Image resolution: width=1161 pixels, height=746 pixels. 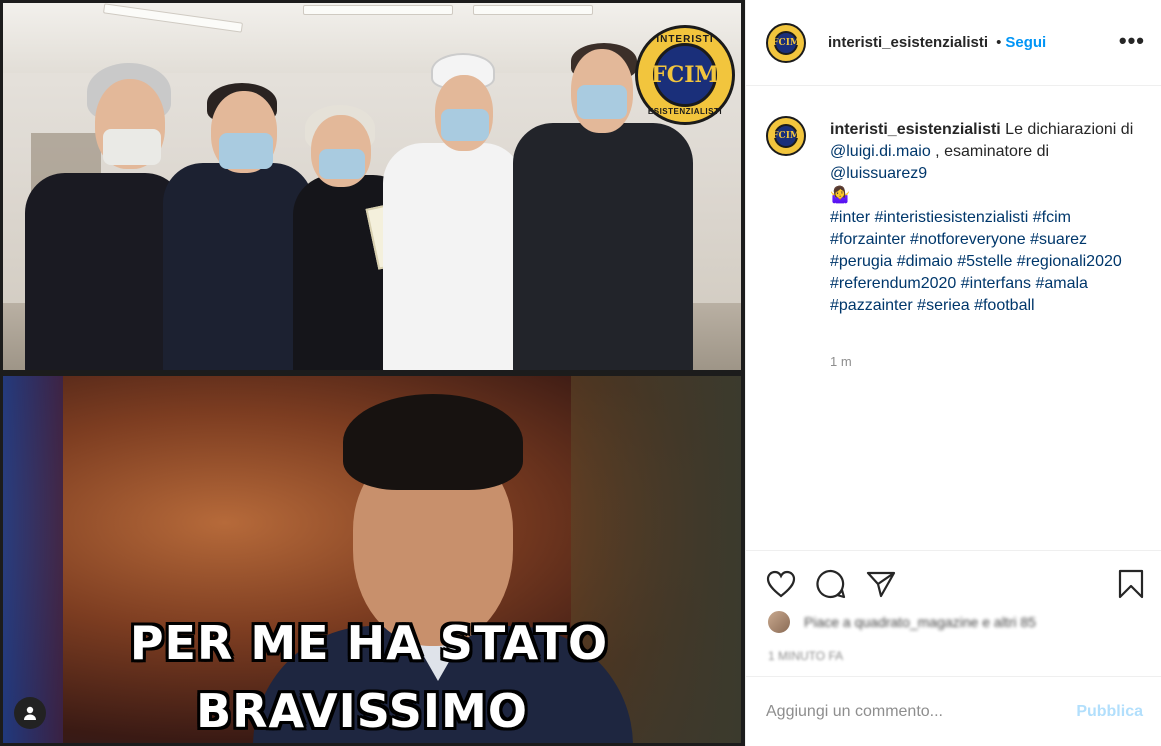 I want to click on more-dots-icon: •••, so click(x=1131, y=40).